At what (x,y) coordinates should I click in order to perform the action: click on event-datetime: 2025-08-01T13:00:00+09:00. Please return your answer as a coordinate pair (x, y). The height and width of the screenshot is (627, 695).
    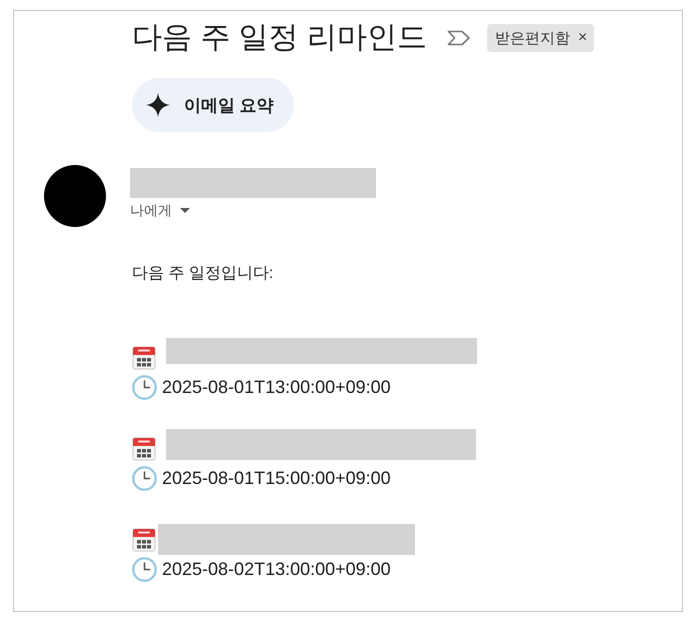
    Looking at the image, I should click on (276, 387).